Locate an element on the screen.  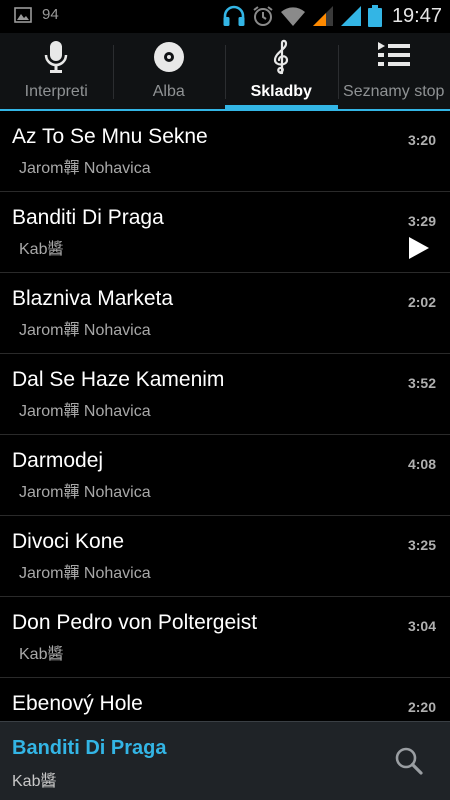
now-playing-bar: Banditi Di Praga Kab醬 is located at coordinates (225, 760).